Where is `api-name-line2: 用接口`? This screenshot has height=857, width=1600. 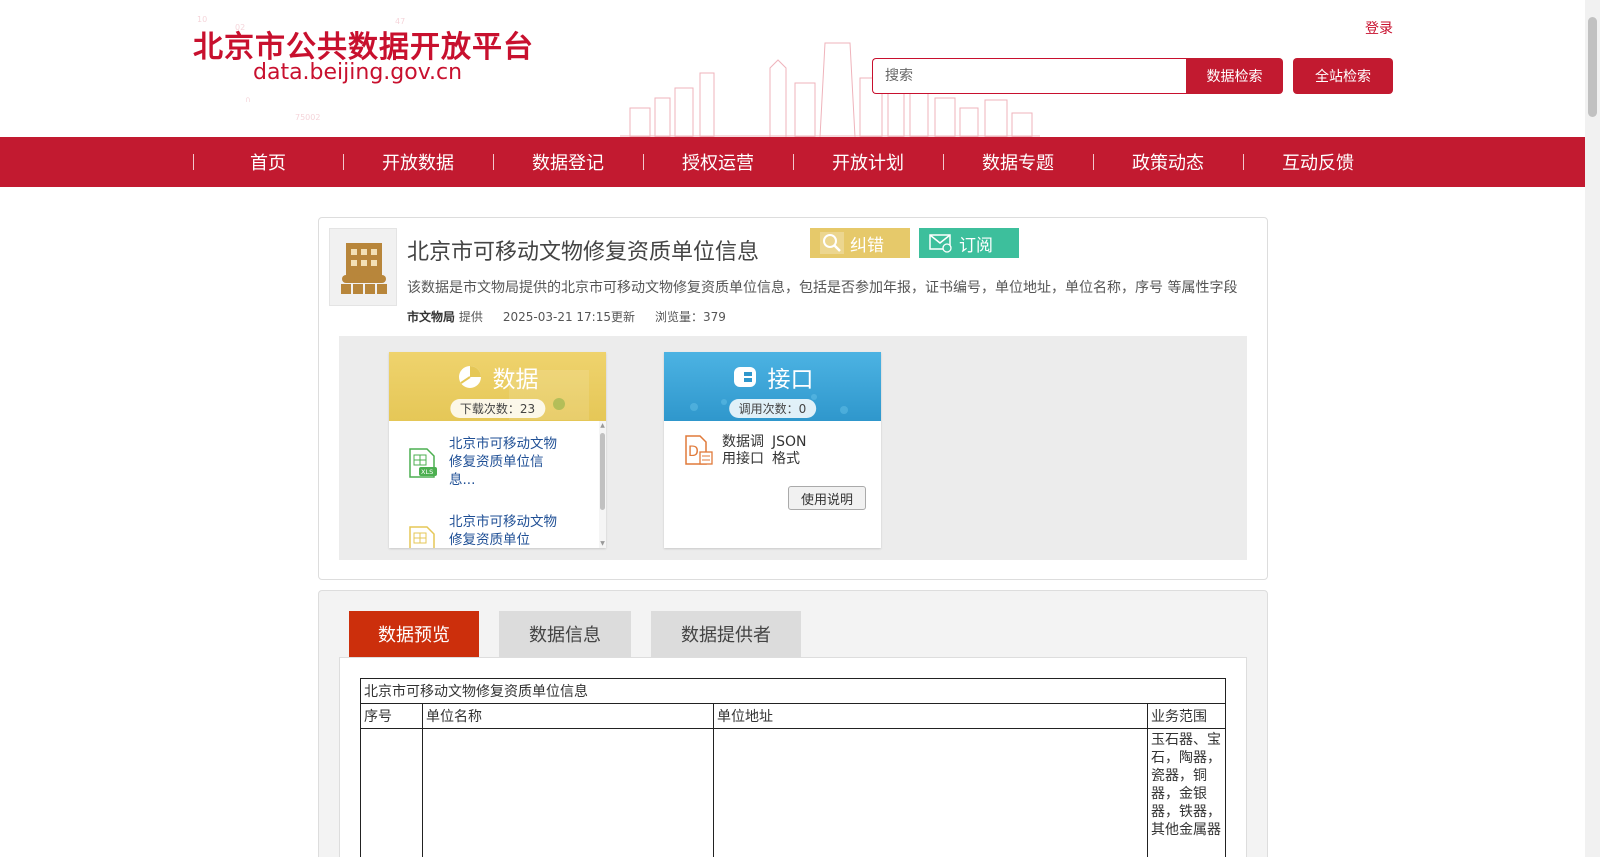 api-name-line2: 用接口 is located at coordinates (743, 459).